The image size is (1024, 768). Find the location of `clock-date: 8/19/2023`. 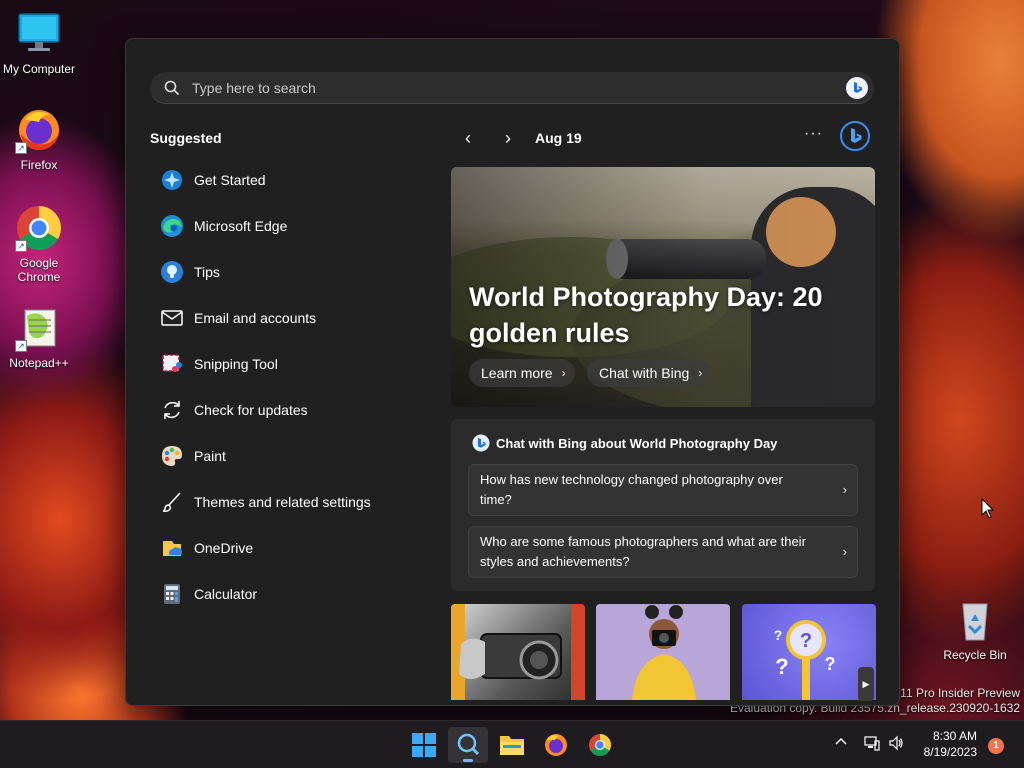

clock-date: 8/19/2023 is located at coordinates (950, 752).